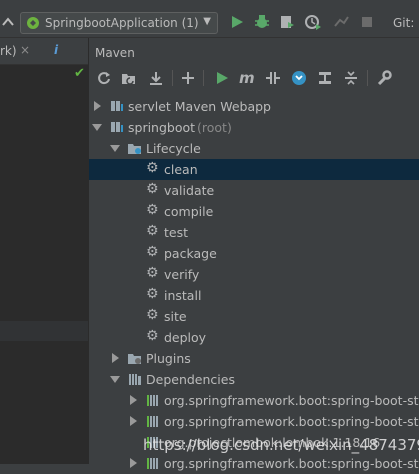 This screenshot has width=419, height=474. I want to click on plugins-folder-icon, so click(134, 359).